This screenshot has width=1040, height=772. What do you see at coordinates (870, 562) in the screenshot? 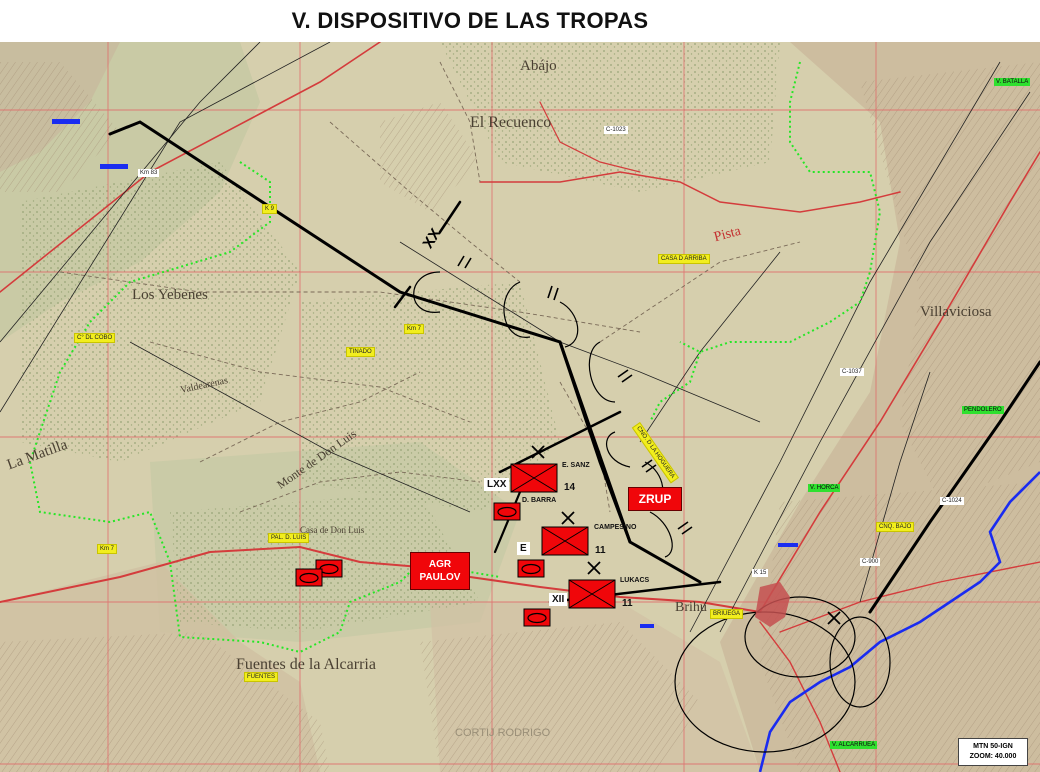
I see `tag-c900: C-900` at bounding box center [870, 562].